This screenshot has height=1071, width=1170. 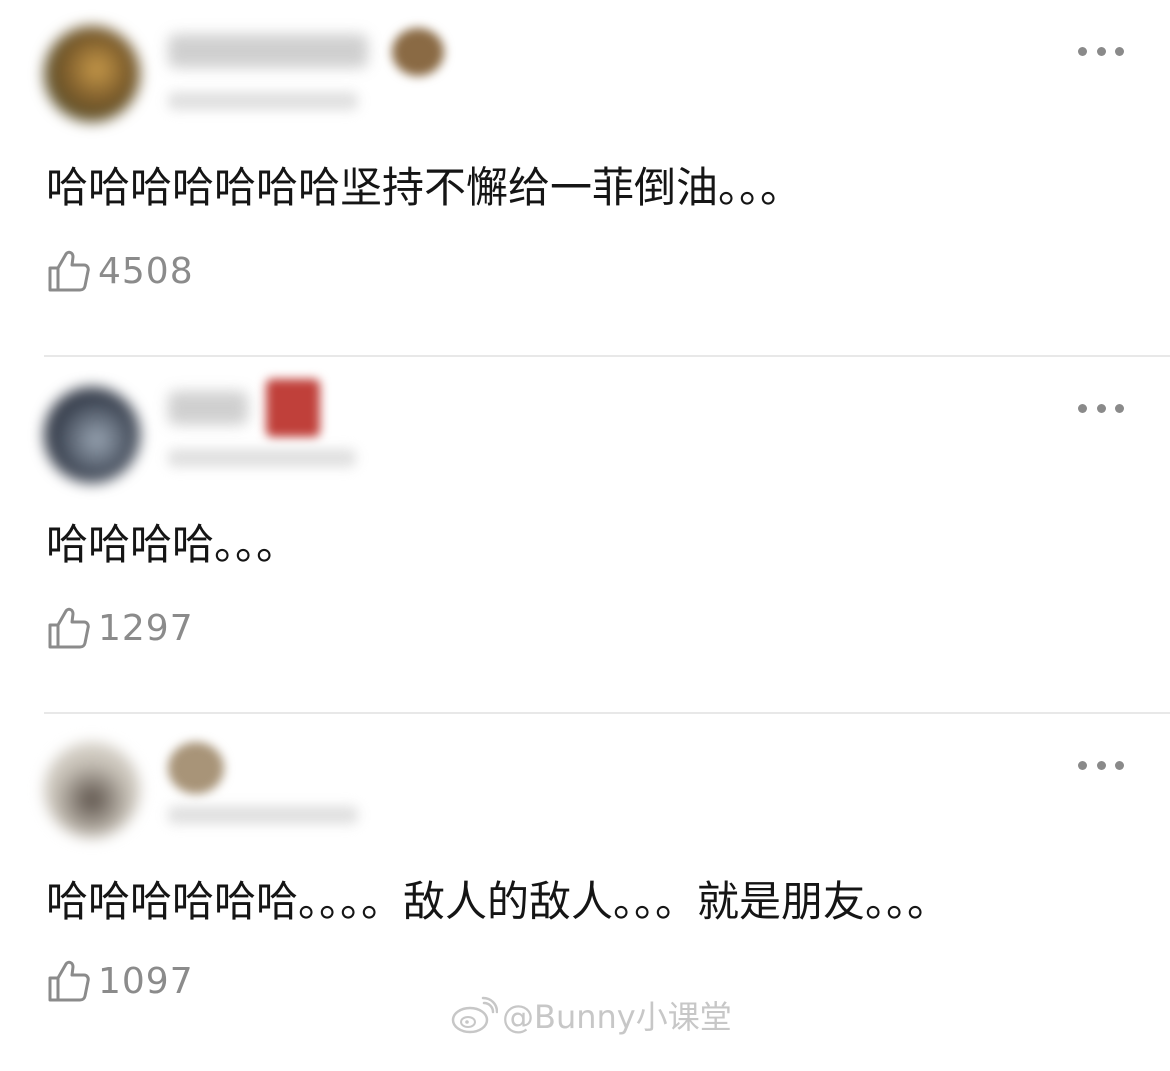 What do you see at coordinates (617, 1017) in the screenshot?
I see `watermark-text: @Bunny小课堂` at bounding box center [617, 1017].